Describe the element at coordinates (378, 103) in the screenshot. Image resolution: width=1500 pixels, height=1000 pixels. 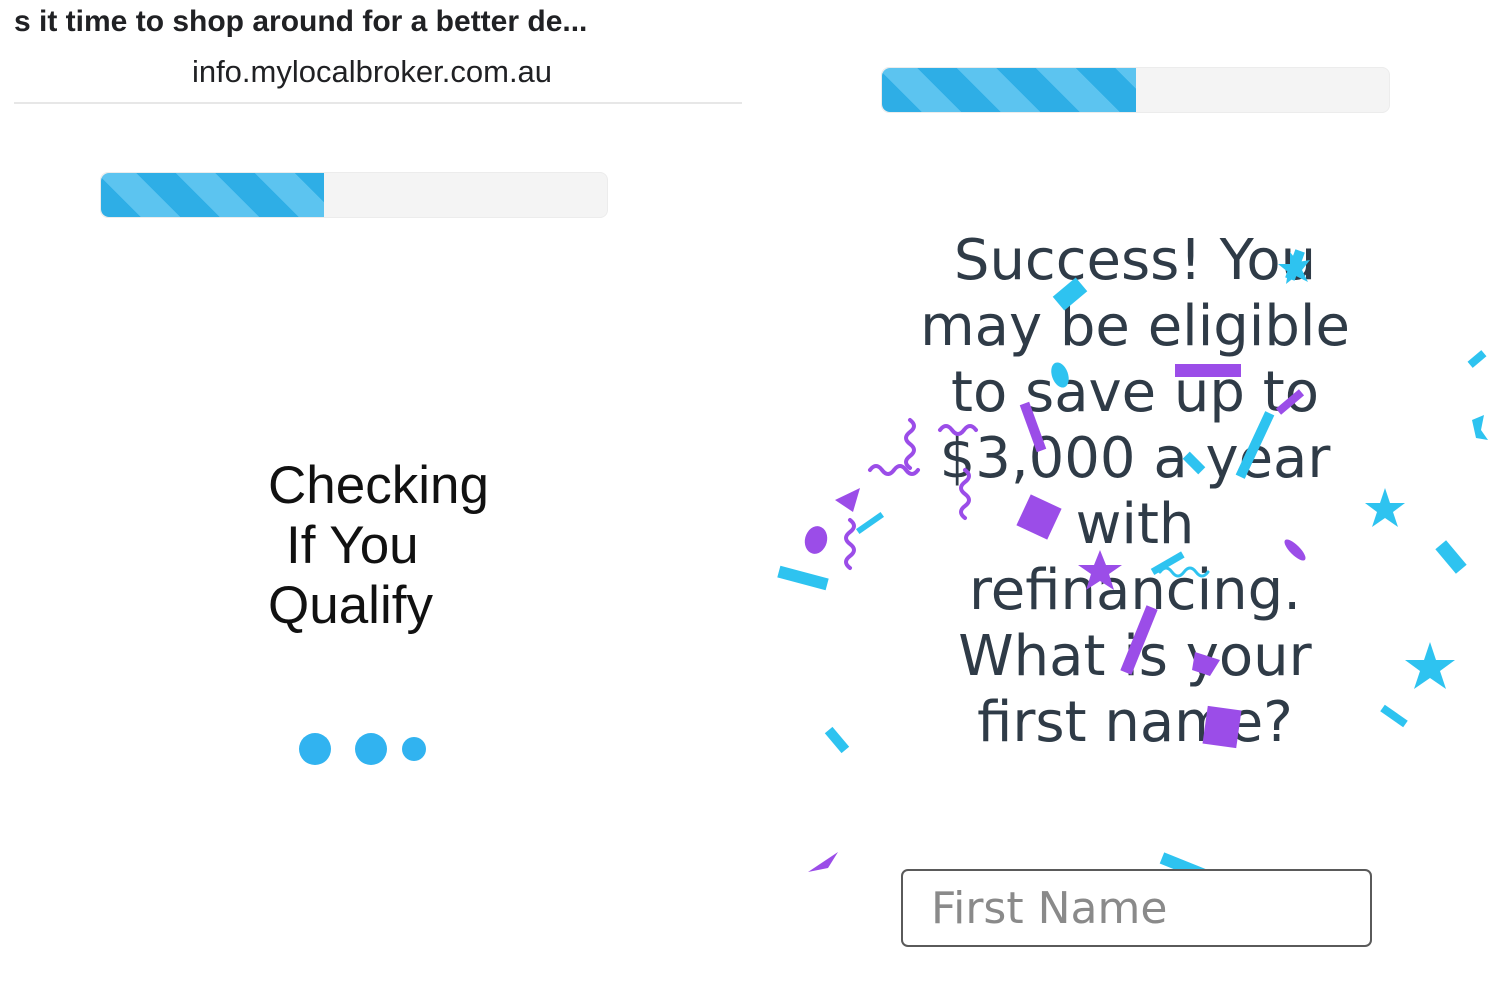
I see `header-divider` at that location.